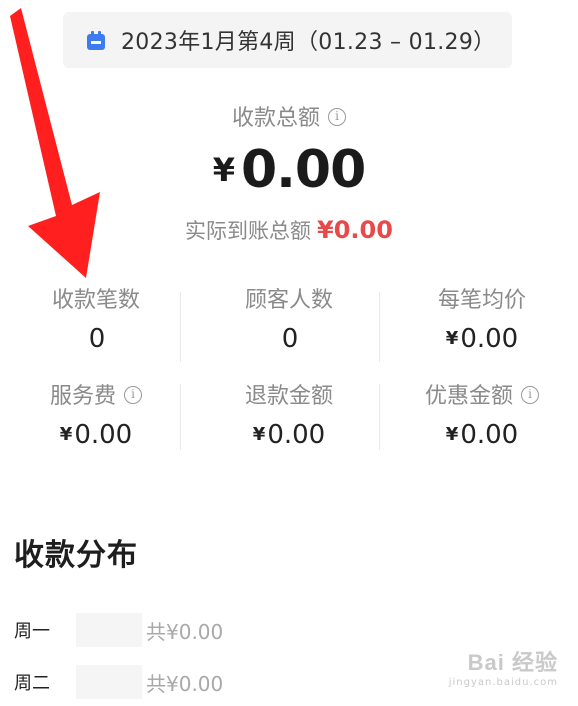  Describe the element at coordinates (288, 396) in the screenshot. I see `stat-label: 退款金额` at that location.